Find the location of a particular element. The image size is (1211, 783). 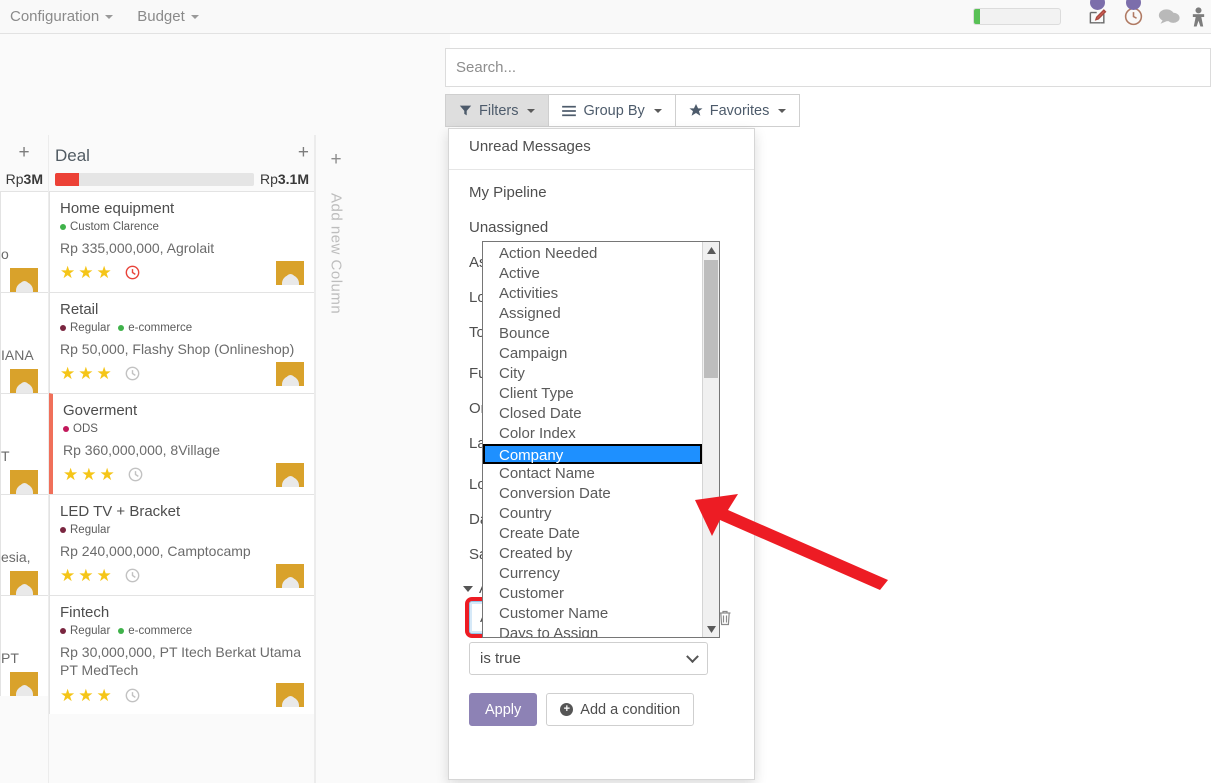

kanban-card: PT is located at coordinates (24, 645).